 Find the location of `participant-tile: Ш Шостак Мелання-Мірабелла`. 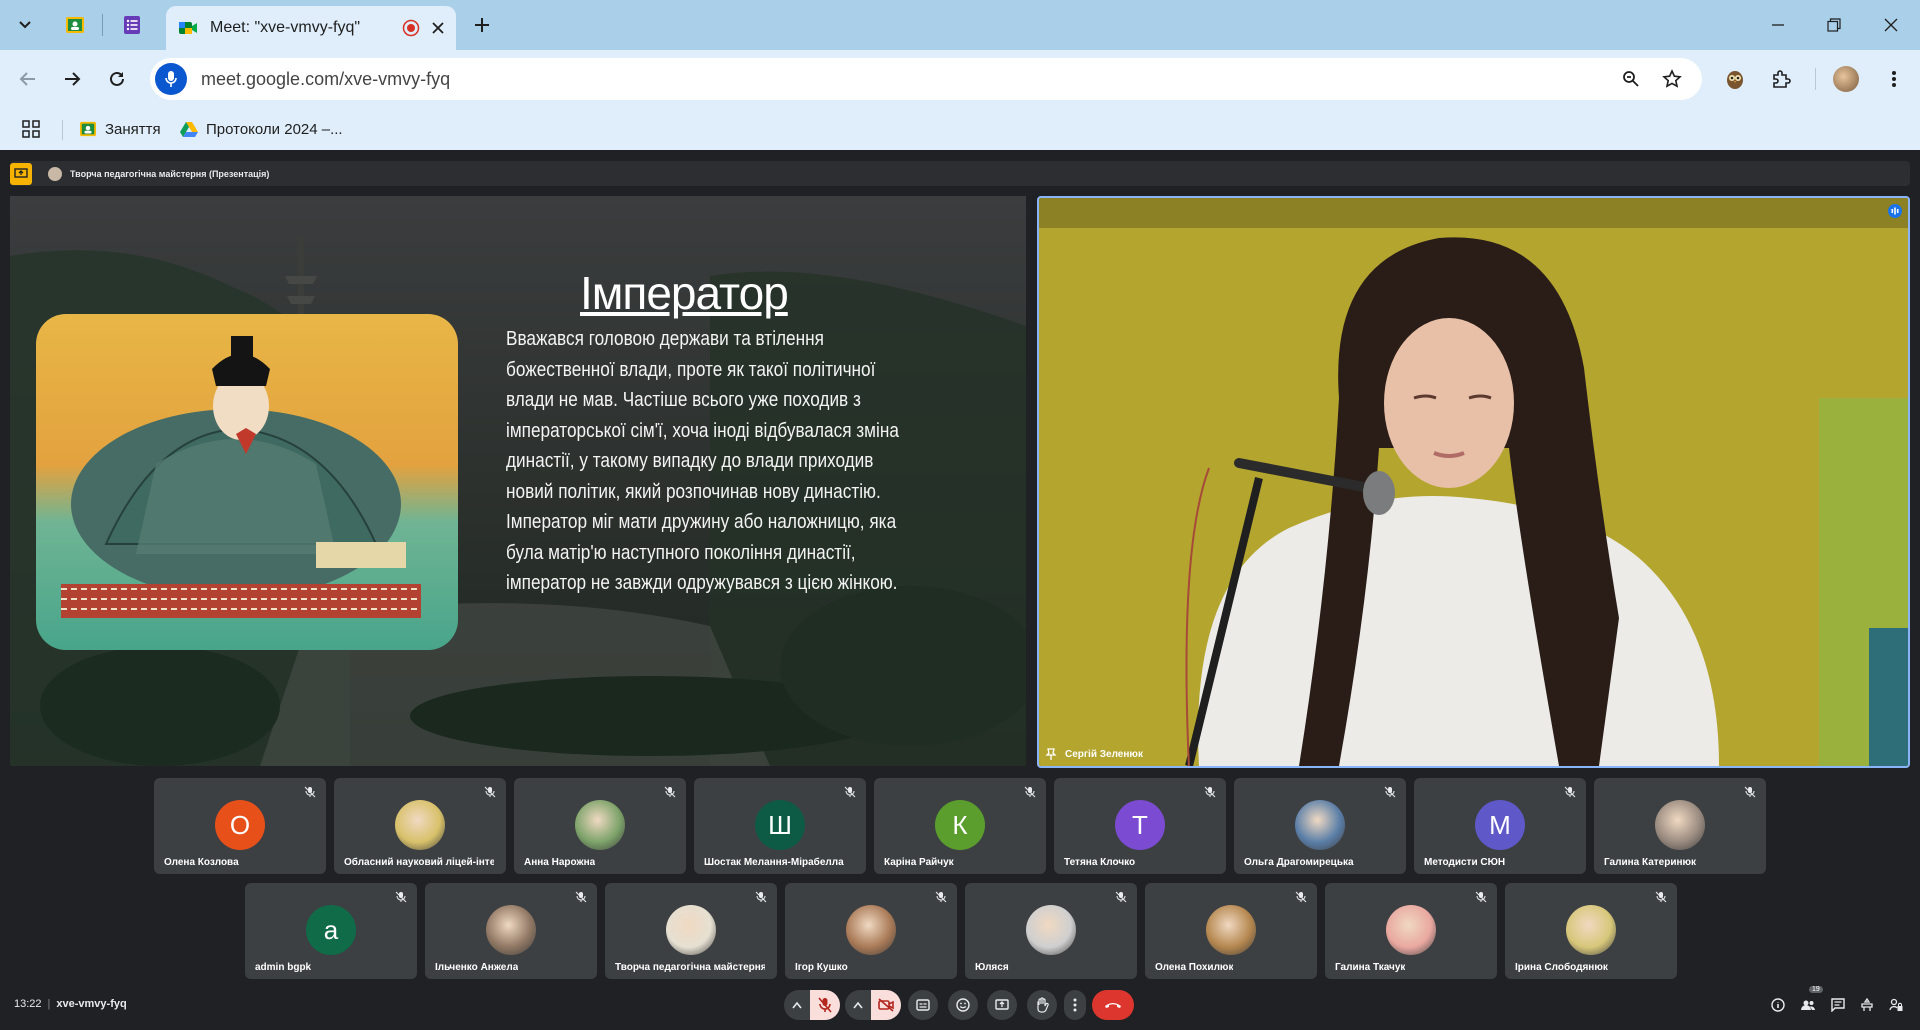

participant-tile: Ш Шостак Мелання-Мірабелла is located at coordinates (780, 826).